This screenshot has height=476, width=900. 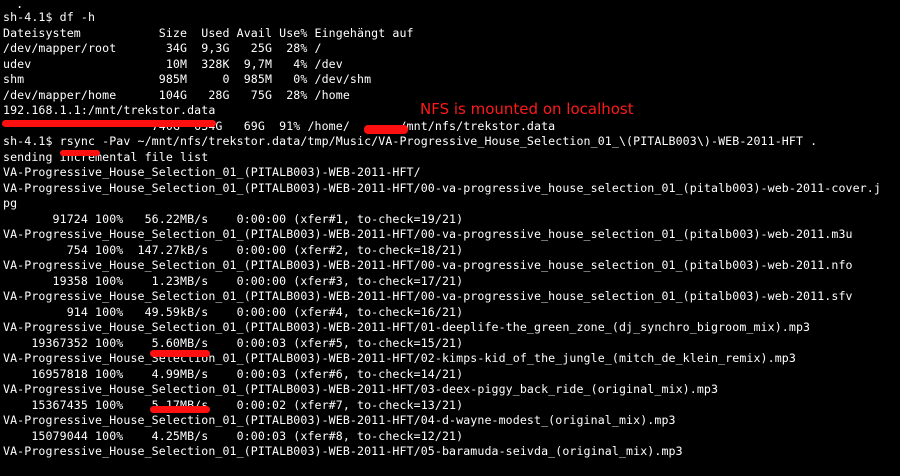 I want to click on terminal-line: sh-4.1$ df -h, so click(x=49, y=17).